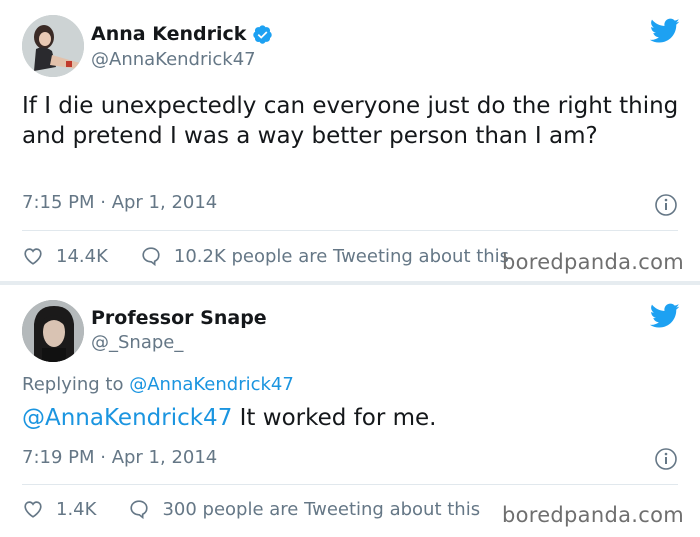 This screenshot has width=700, height=537. I want to click on tweeting-count: 300 people are Tweeting about this, so click(321, 509).